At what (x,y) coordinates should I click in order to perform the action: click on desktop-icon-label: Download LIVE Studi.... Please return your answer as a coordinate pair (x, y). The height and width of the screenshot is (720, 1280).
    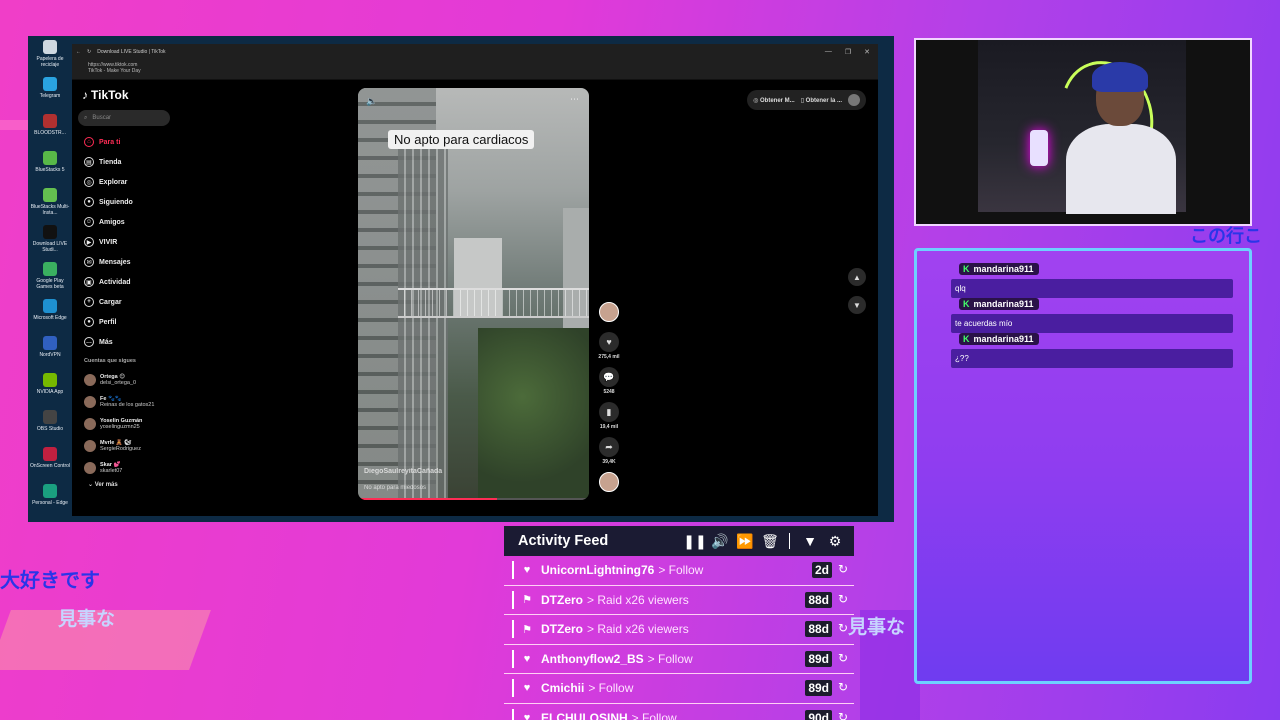
    Looking at the image, I should click on (50, 247).